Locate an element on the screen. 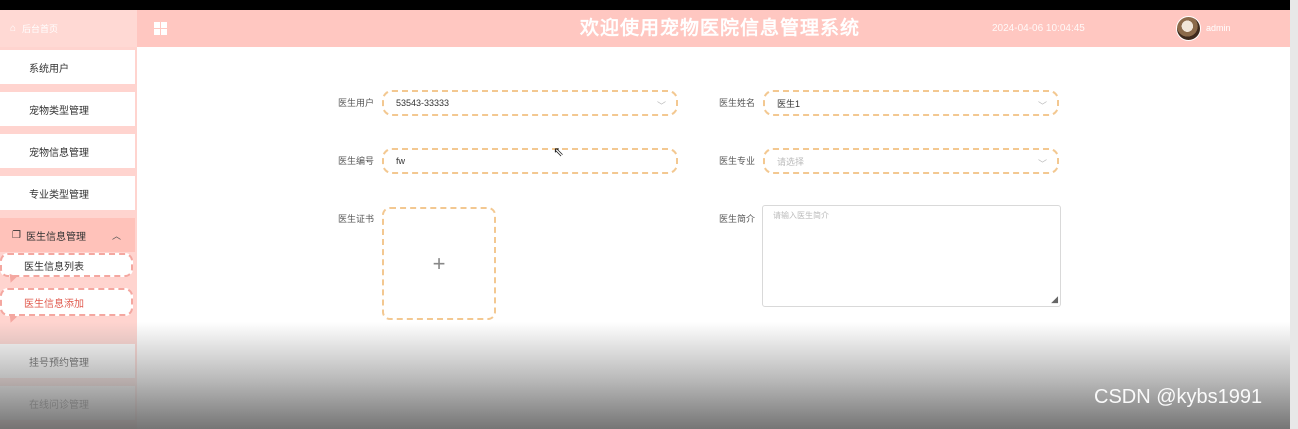  sidebar-item-pet-info: 宠物信息管理 is located at coordinates (67, 151).